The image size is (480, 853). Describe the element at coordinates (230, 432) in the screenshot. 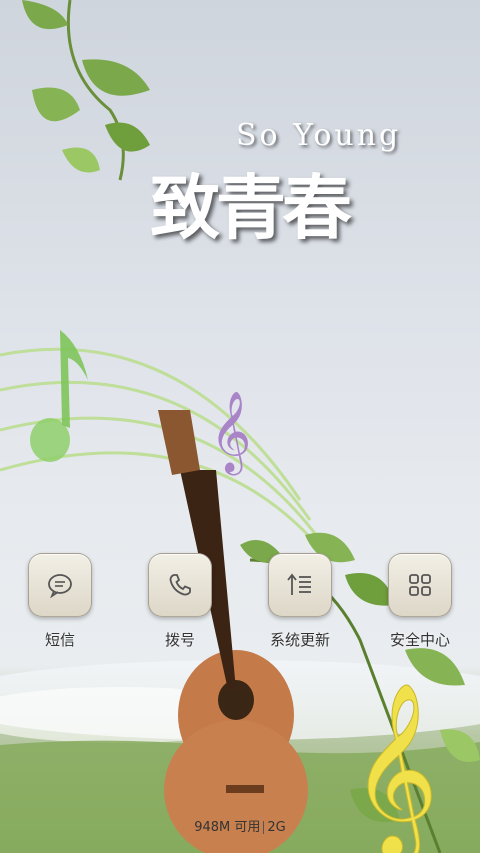

I see `purple-clef-icon: 𝄞` at that location.